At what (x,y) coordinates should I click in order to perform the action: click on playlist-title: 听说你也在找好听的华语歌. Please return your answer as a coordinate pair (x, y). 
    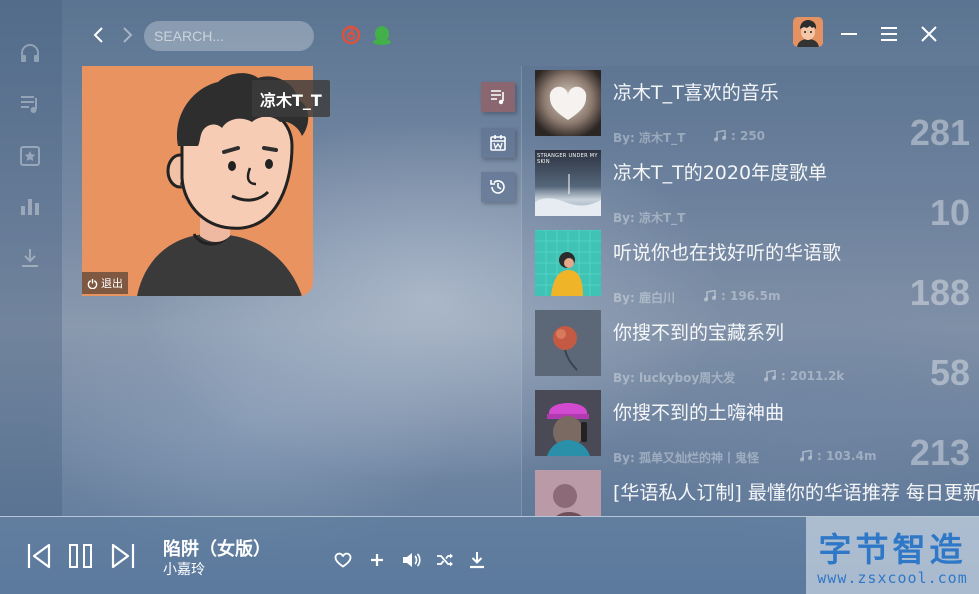
    Looking at the image, I should click on (727, 253).